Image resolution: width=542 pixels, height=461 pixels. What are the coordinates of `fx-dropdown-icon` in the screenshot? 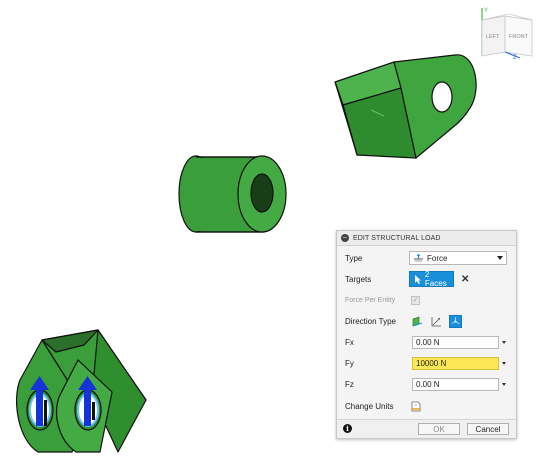 It's located at (504, 342).